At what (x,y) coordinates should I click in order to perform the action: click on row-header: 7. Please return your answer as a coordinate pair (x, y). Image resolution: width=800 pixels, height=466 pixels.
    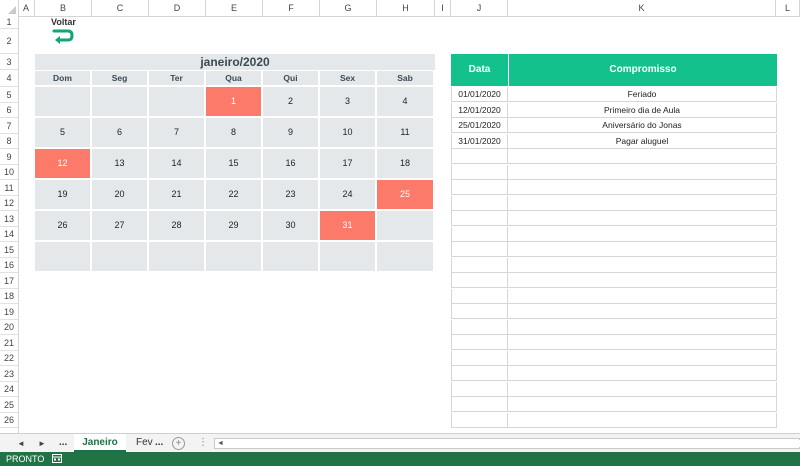
    Looking at the image, I should click on (9, 126).